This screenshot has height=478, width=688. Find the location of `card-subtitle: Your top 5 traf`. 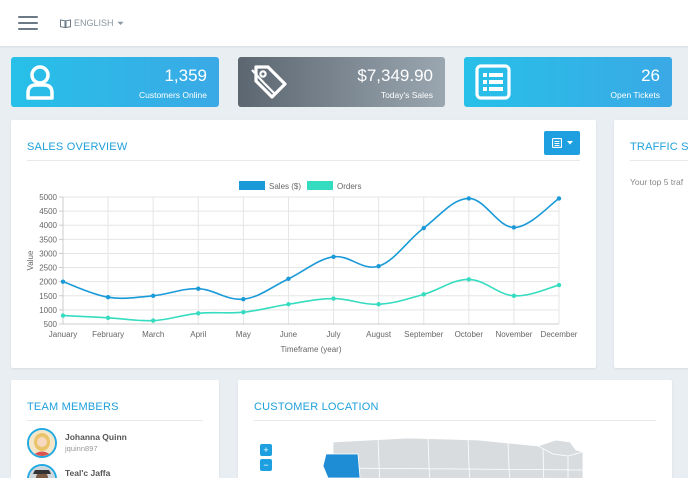

card-subtitle: Your top 5 traf is located at coordinates (657, 182).